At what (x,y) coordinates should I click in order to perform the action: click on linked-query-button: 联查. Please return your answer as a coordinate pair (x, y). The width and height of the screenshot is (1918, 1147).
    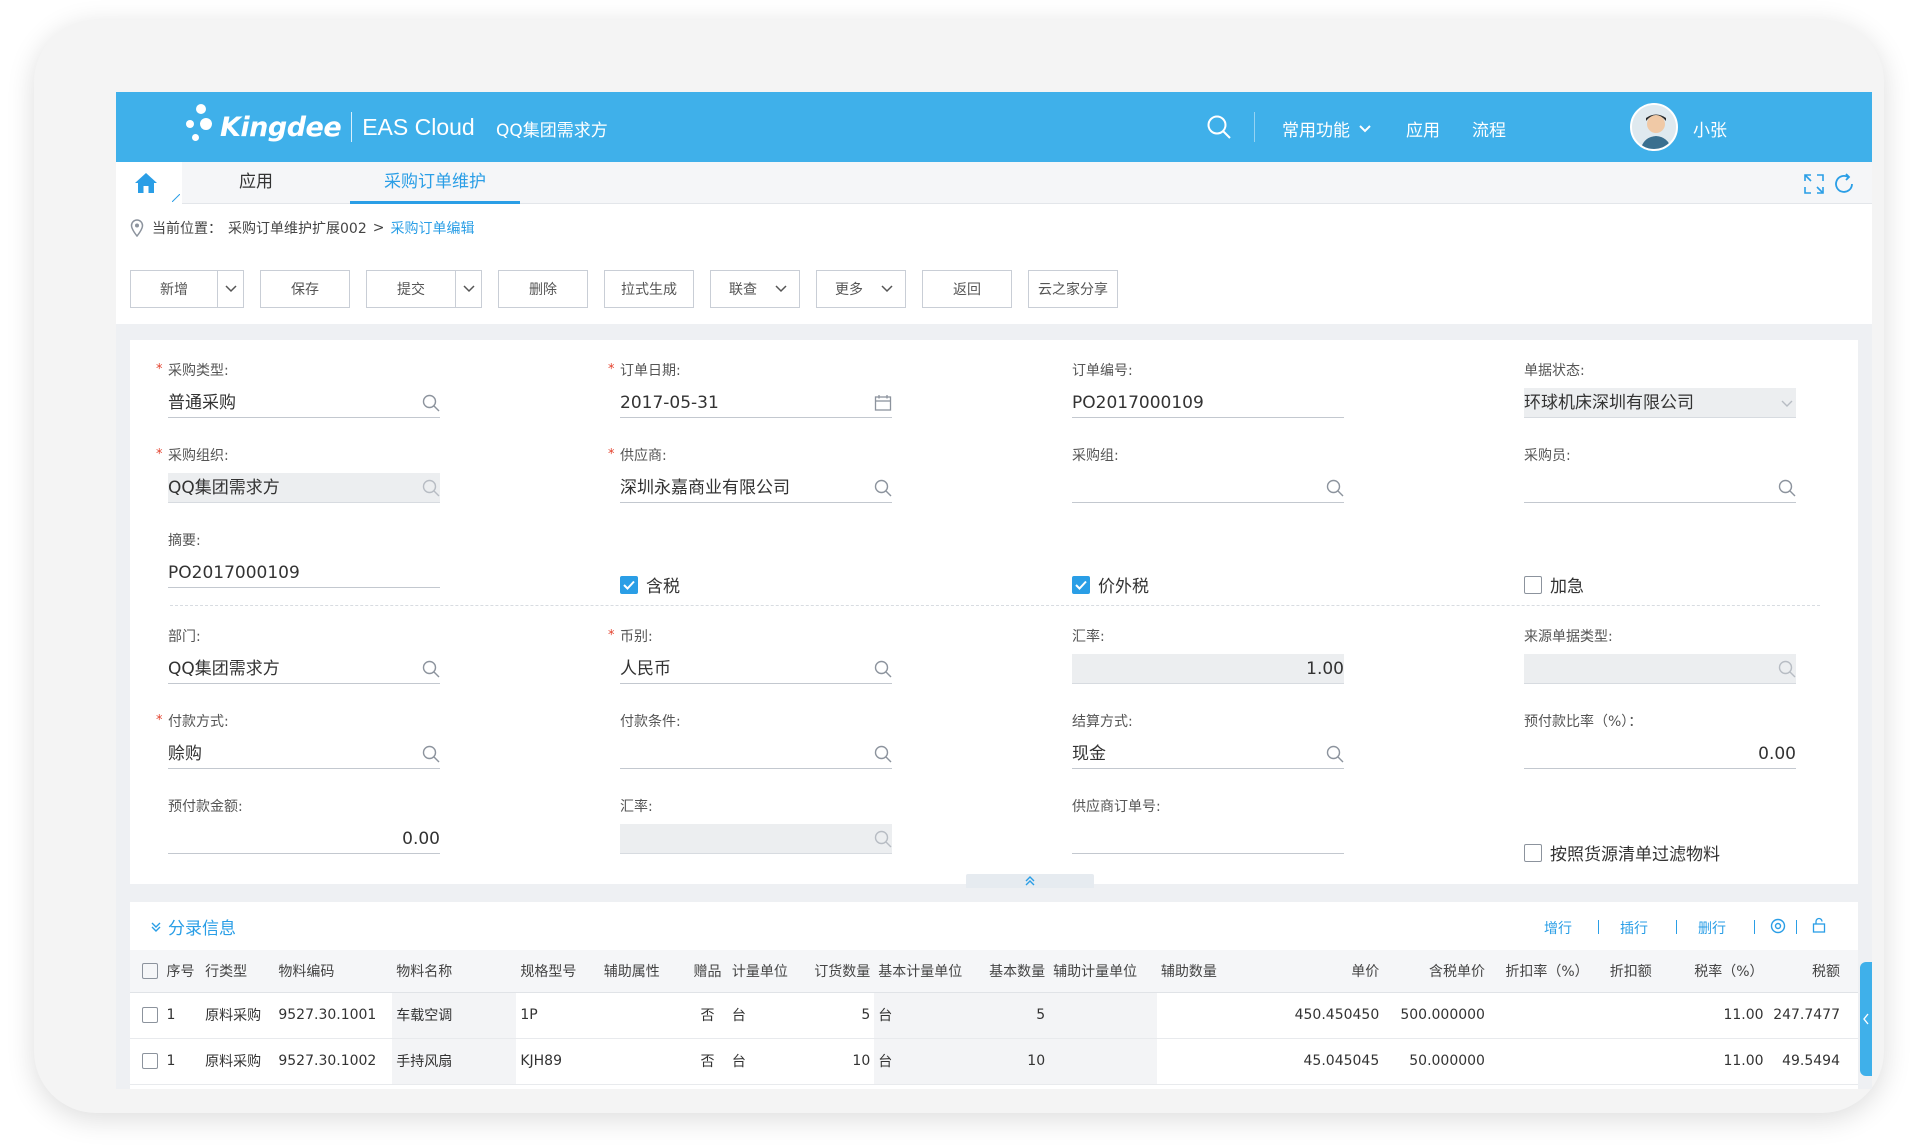
    Looking at the image, I should click on (755, 289).